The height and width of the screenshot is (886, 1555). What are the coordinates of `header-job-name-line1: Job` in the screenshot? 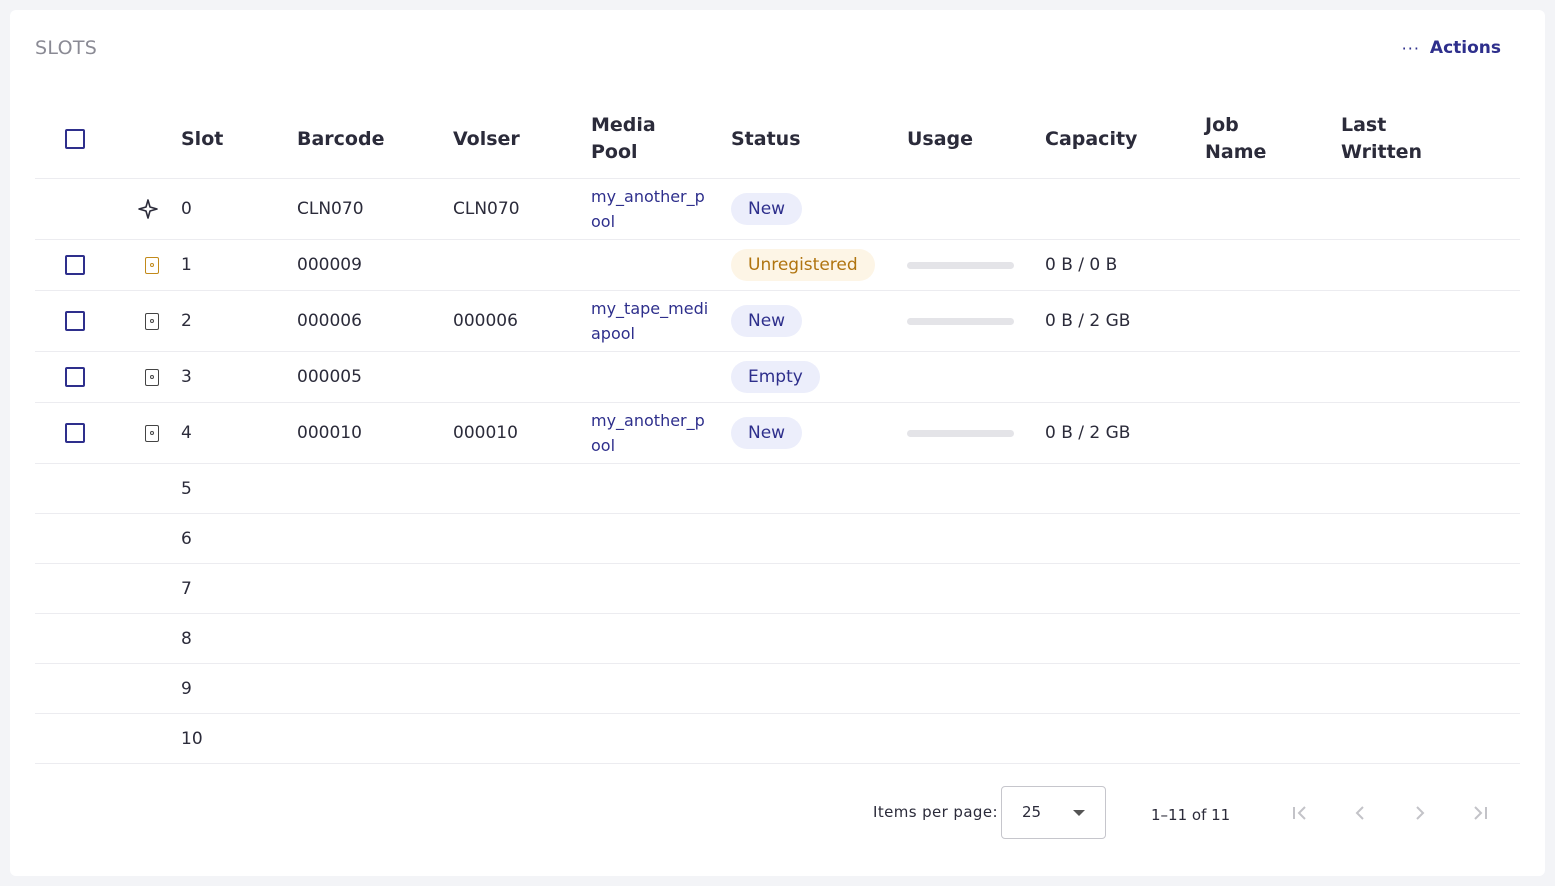 It's located at (1222, 125).